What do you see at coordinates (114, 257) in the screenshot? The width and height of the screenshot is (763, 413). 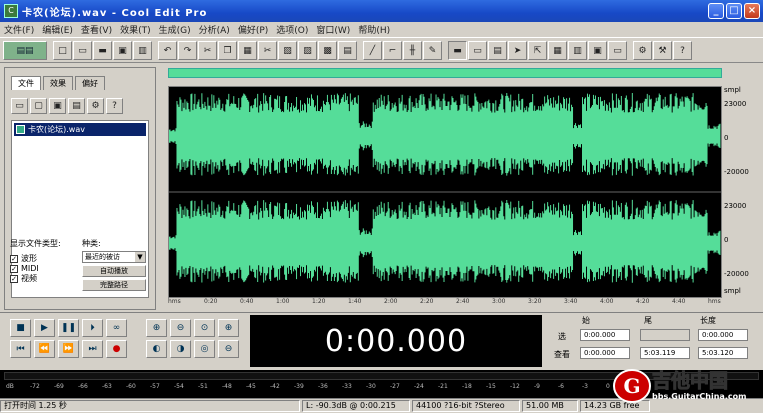 I see `sort-select: 最近的被访 ▼` at bounding box center [114, 257].